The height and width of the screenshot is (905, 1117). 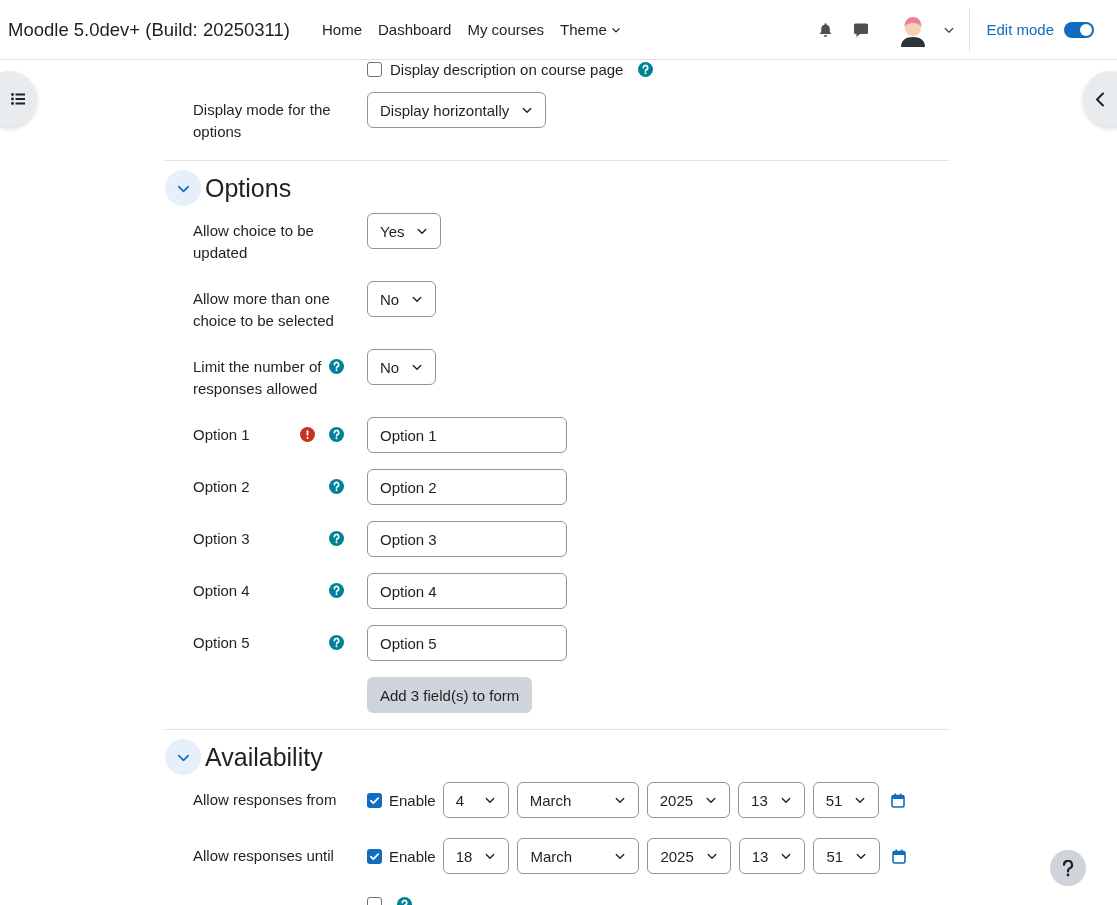 I want to click on nav-dropdown: Theme, so click(x=590, y=29).